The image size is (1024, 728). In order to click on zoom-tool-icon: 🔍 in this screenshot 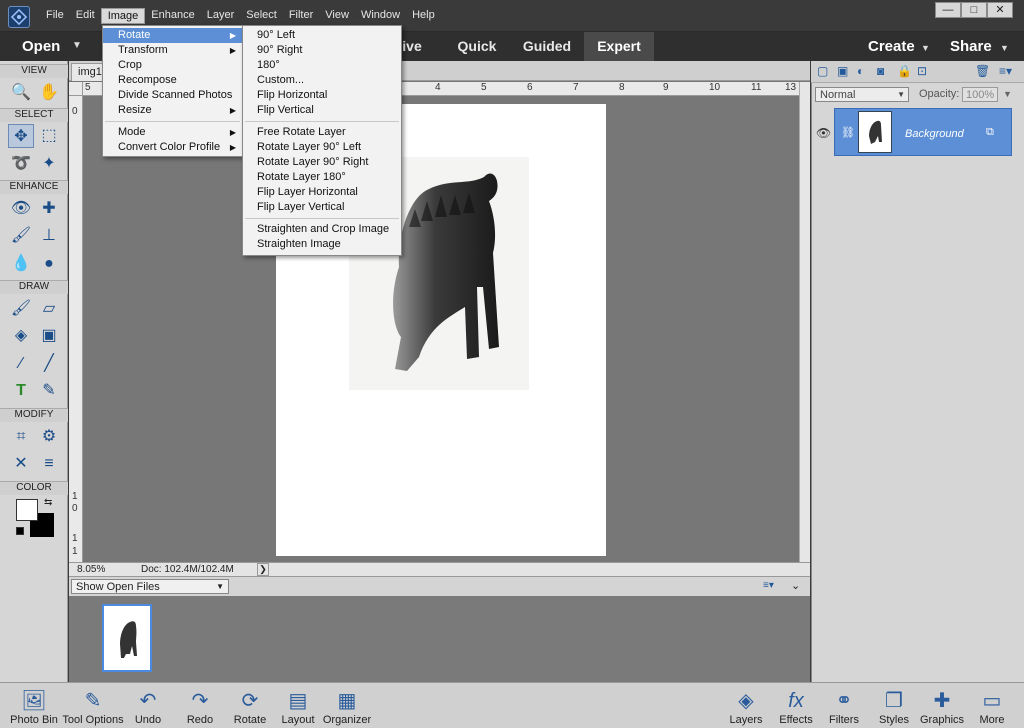, I will do `click(21, 93)`.